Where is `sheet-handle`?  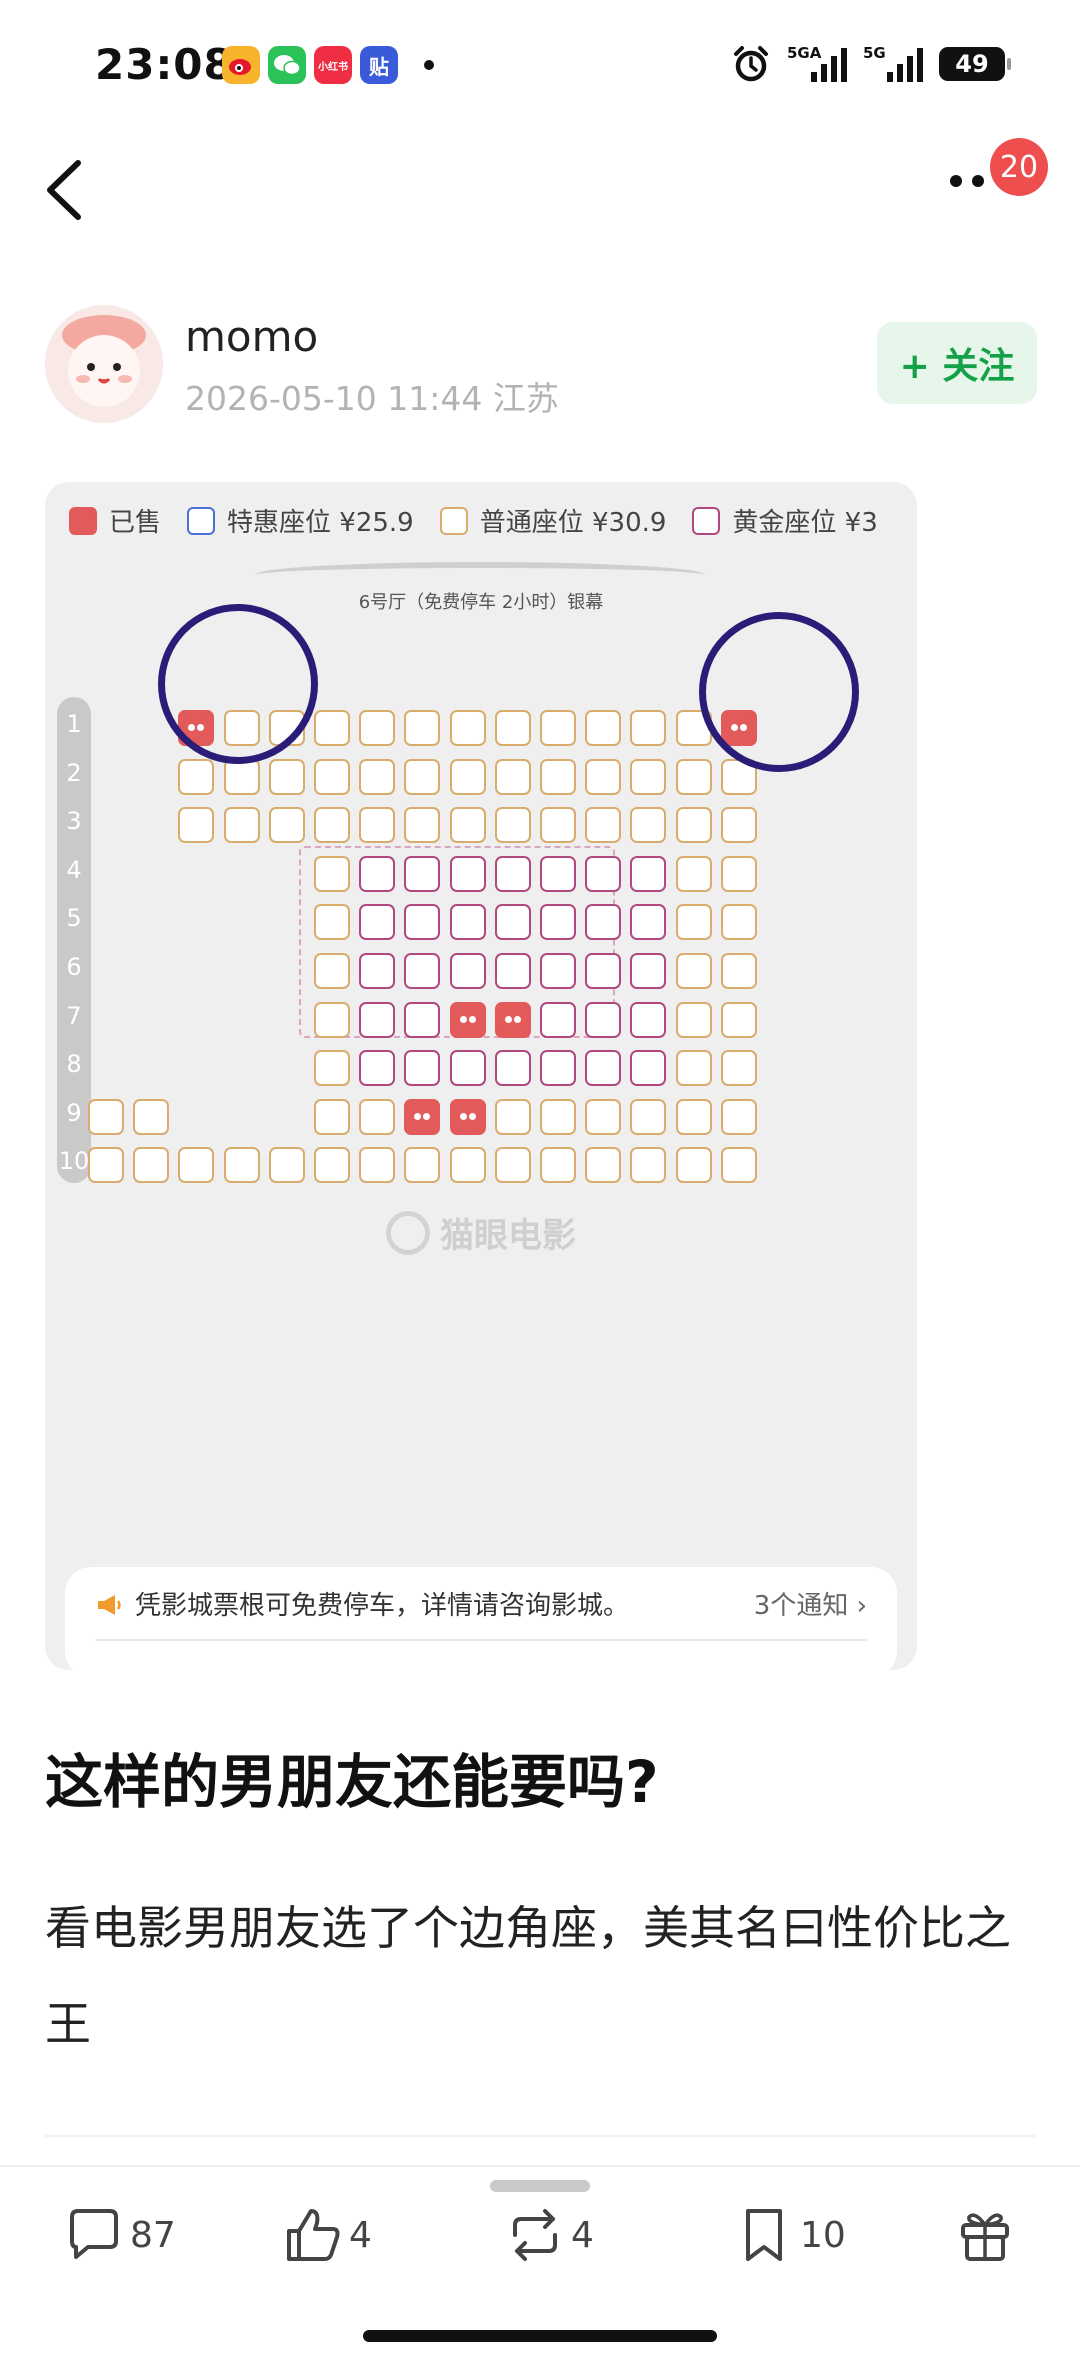
sheet-handle is located at coordinates (540, 2186).